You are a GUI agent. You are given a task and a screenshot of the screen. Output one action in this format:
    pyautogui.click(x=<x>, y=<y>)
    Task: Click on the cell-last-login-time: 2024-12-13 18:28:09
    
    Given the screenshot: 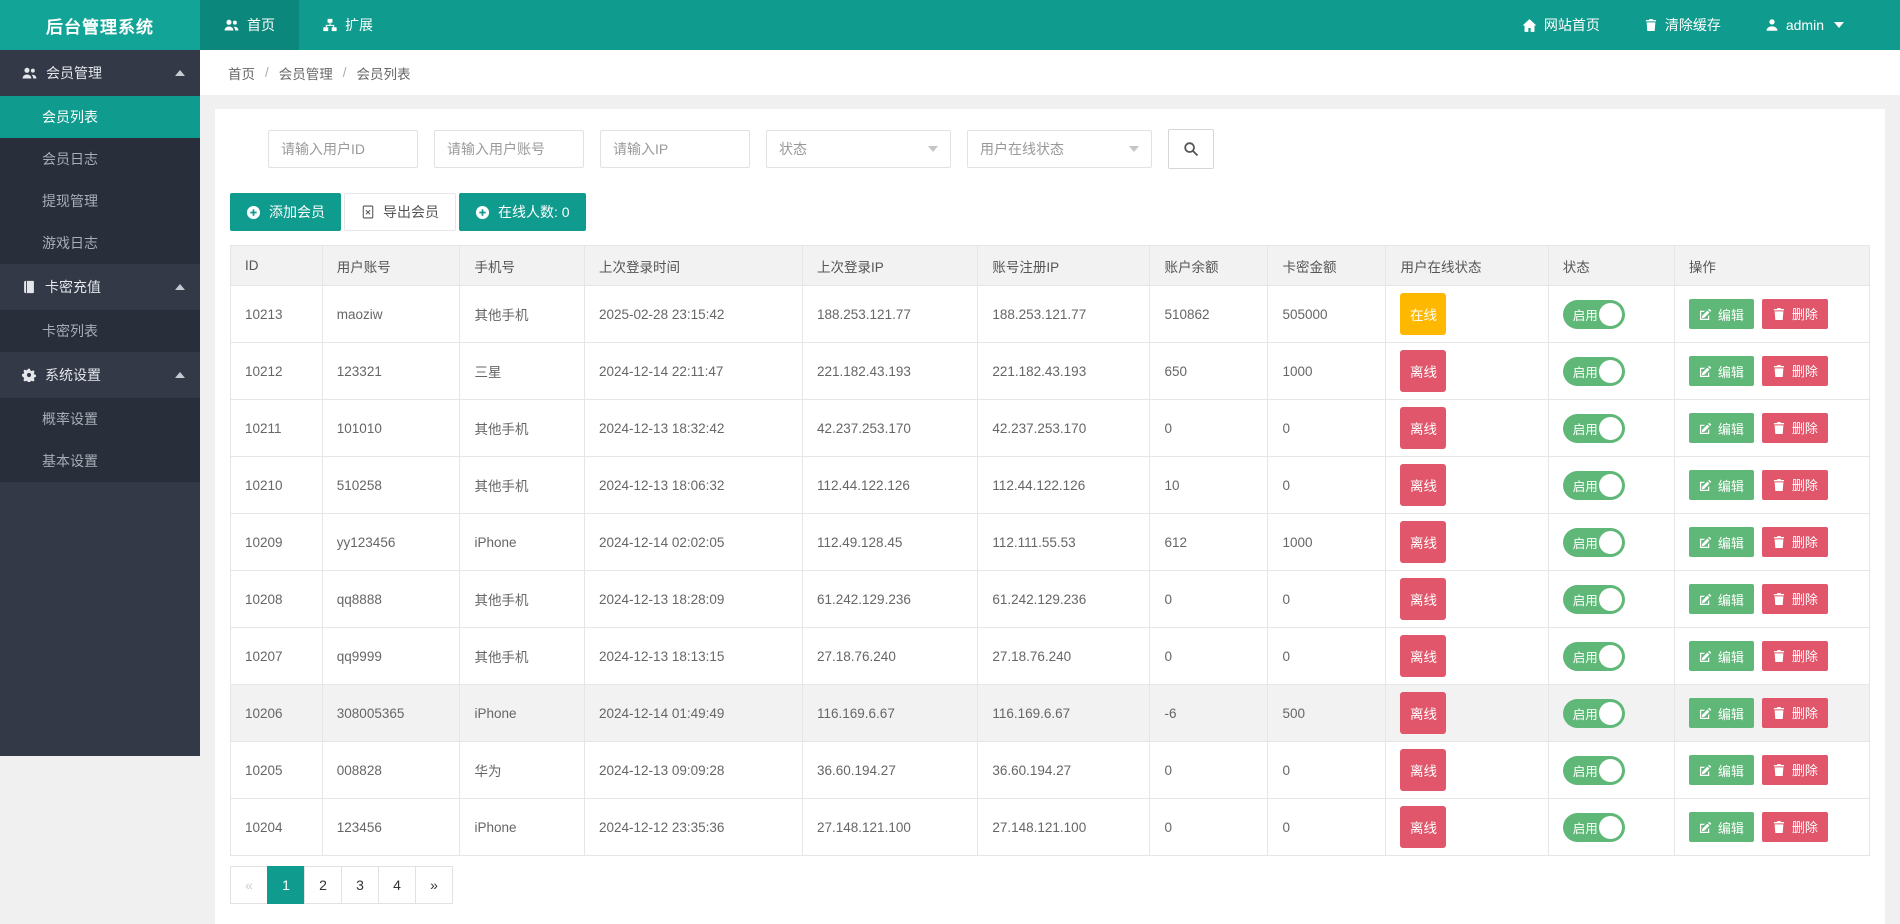 What is the action you would take?
    pyautogui.click(x=693, y=599)
    